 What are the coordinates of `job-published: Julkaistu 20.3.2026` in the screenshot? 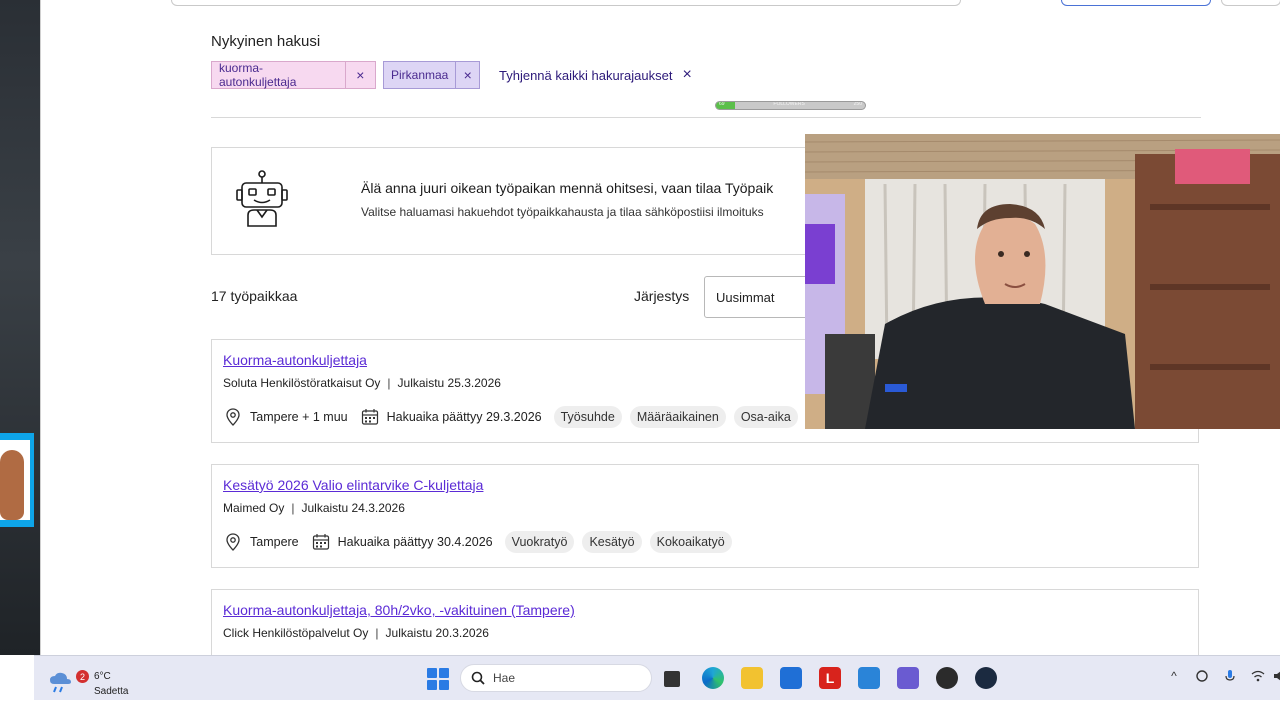 It's located at (437, 633).